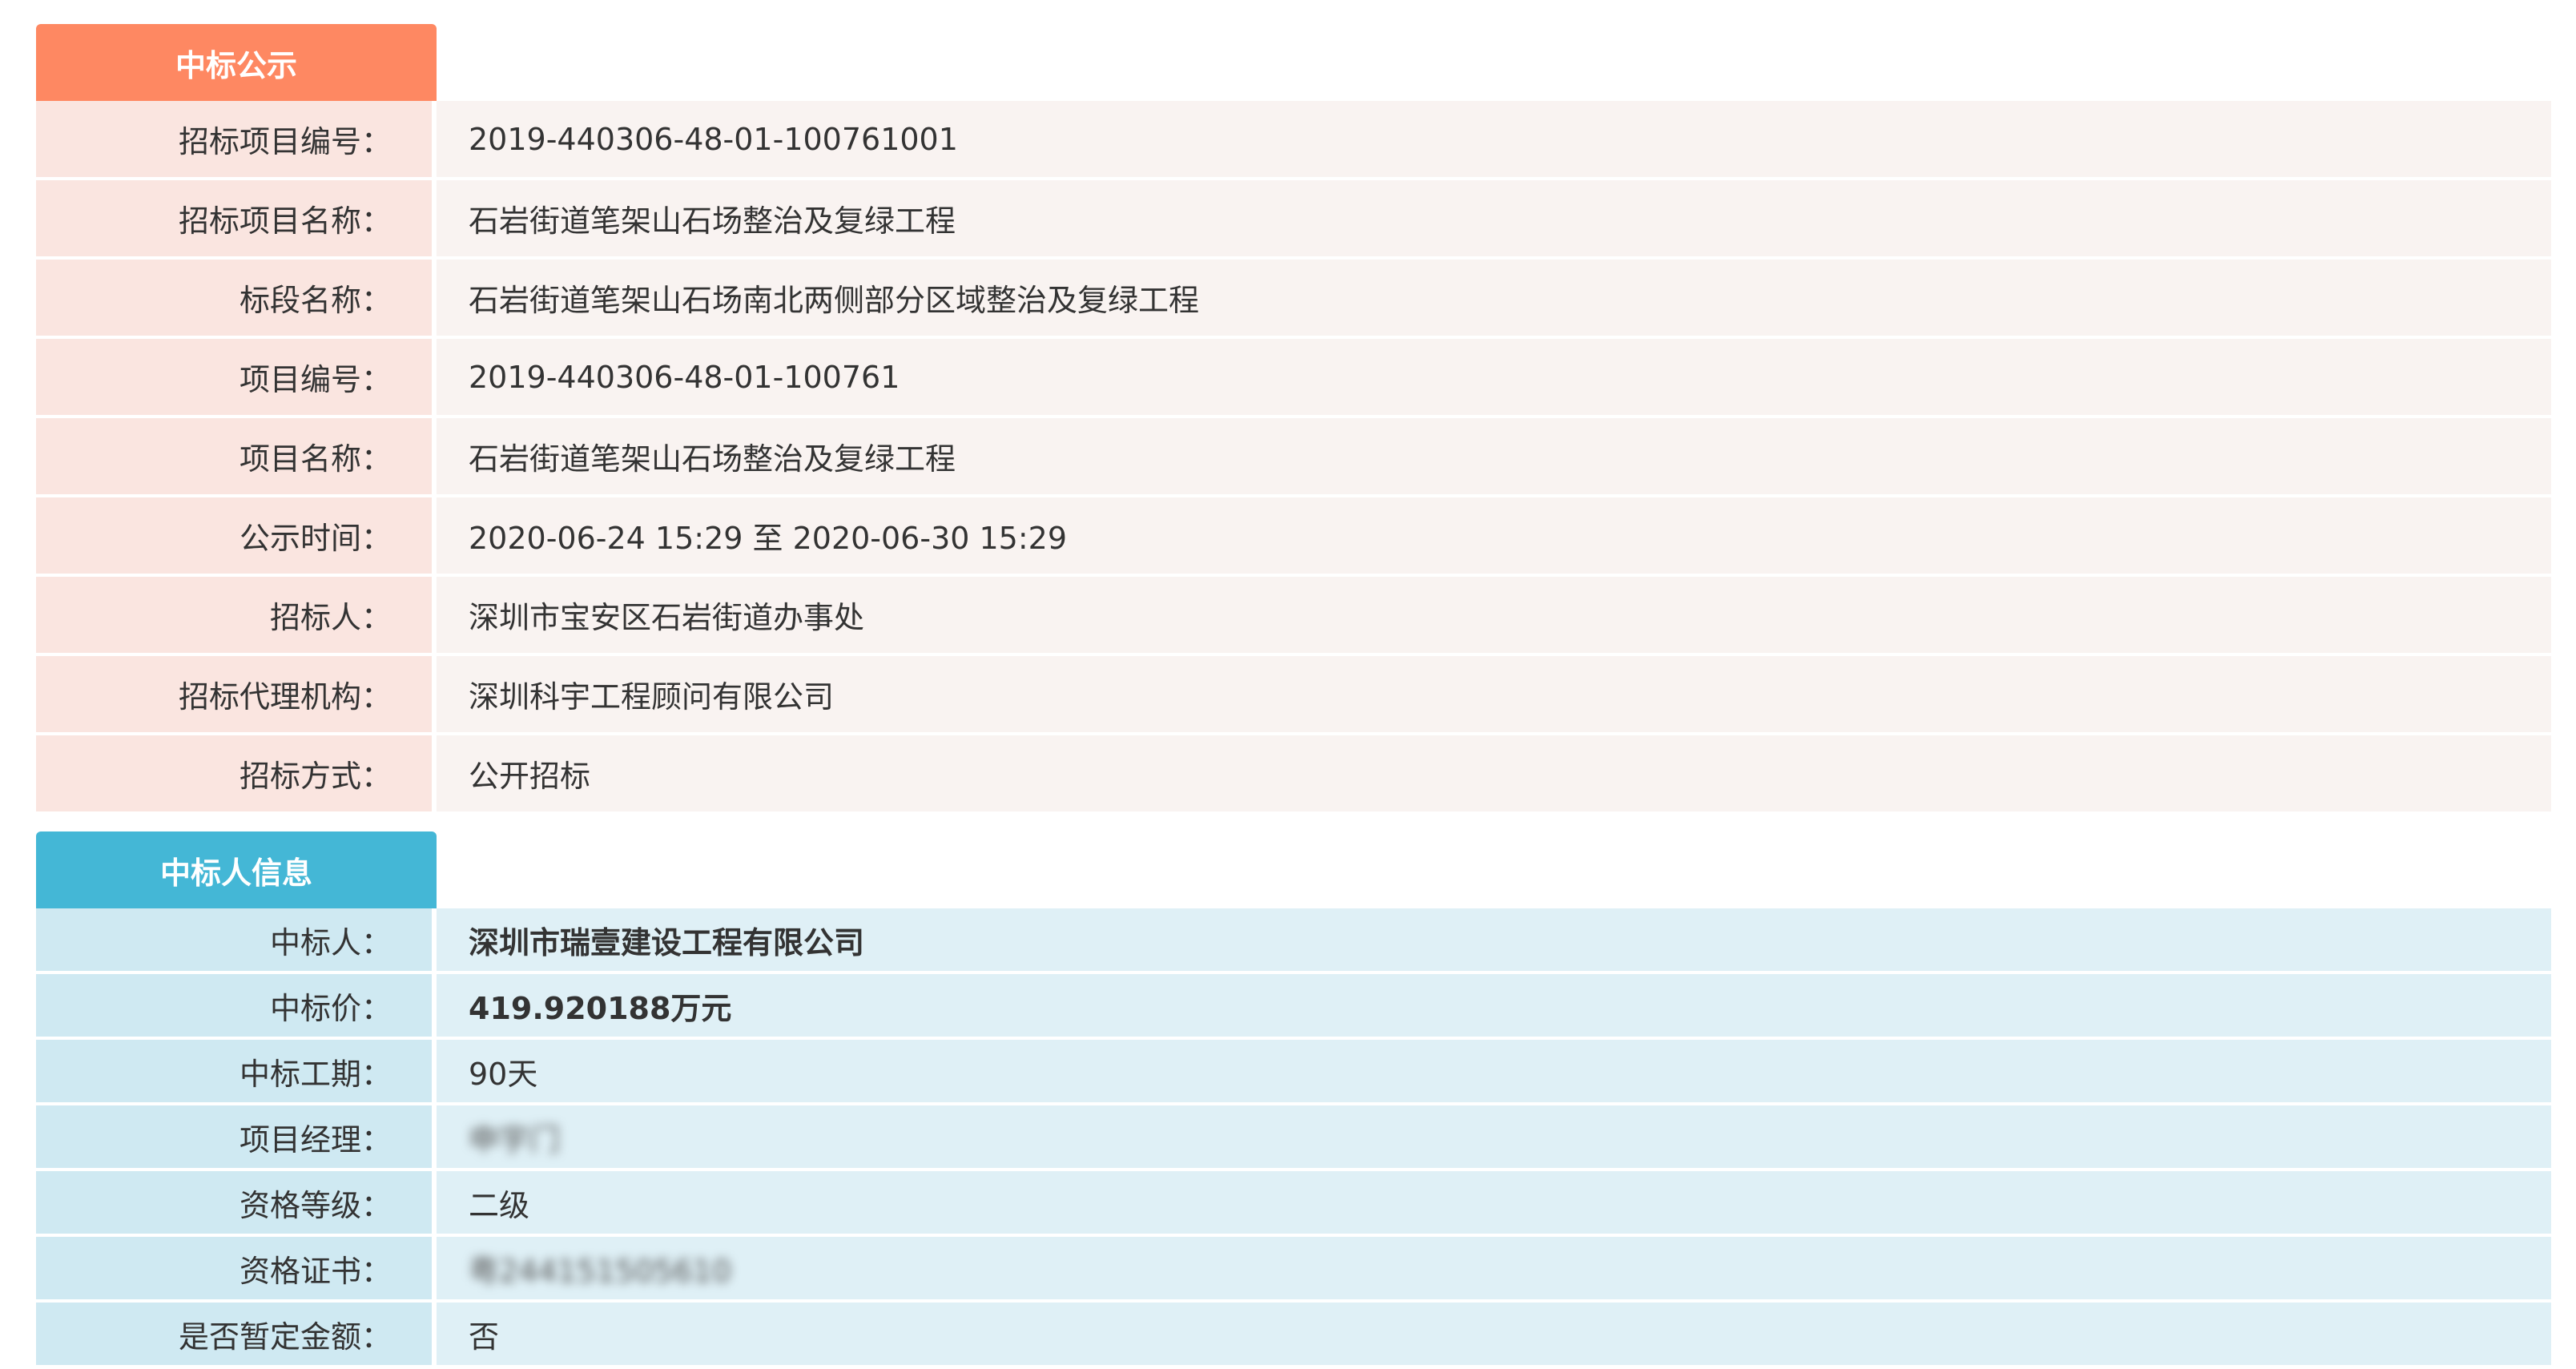  What do you see at coordinates (1494, 535) in the screenshot?
I see `row-value: 2020-06-24 15:29 至 2020-06-30 15:29` at bounding box center [1494, 535].